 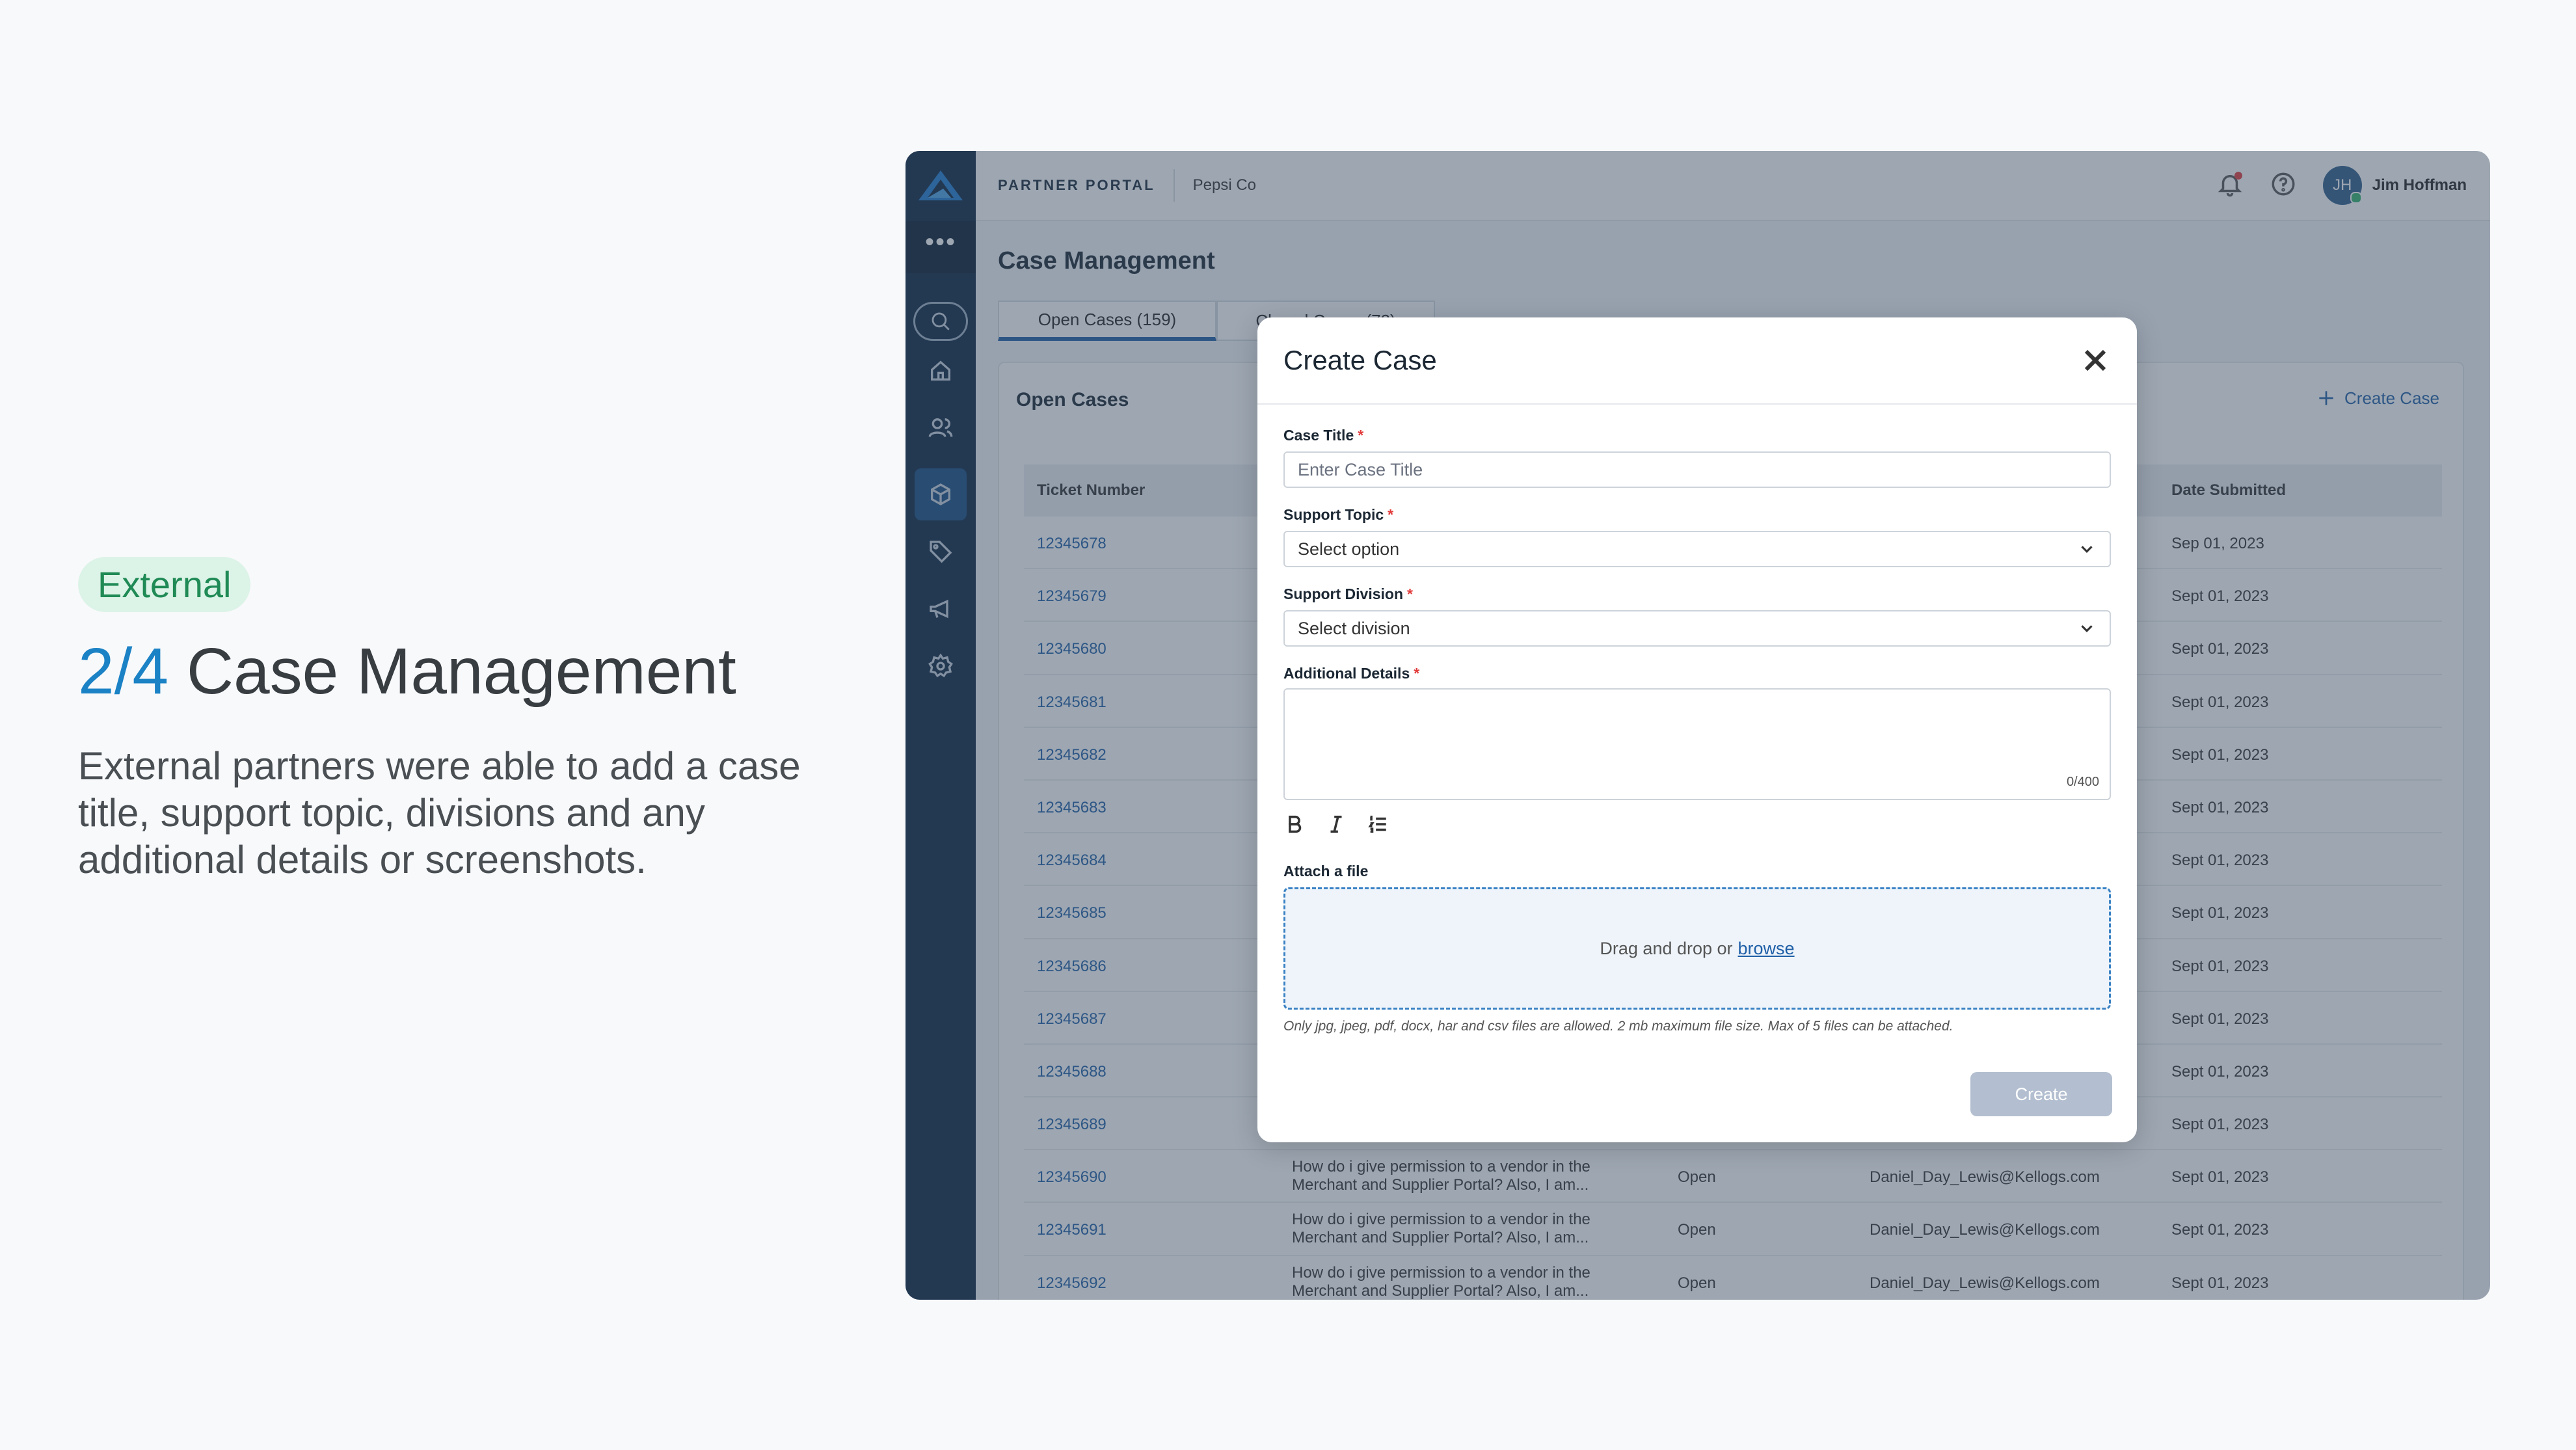 What do you see at coordinates (1697, 628) in the screenshot?
I see `support-division-select: Select division` at bounding box center [1697, 628].